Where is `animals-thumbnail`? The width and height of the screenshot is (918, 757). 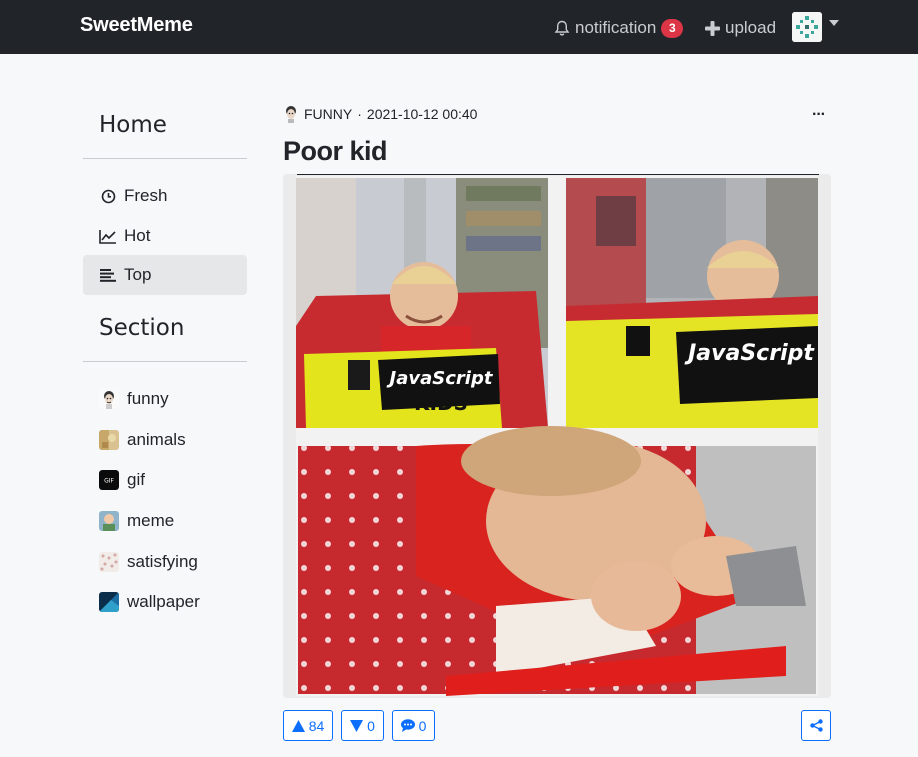 animals-thumbnail is located at coordinates (109, 440).